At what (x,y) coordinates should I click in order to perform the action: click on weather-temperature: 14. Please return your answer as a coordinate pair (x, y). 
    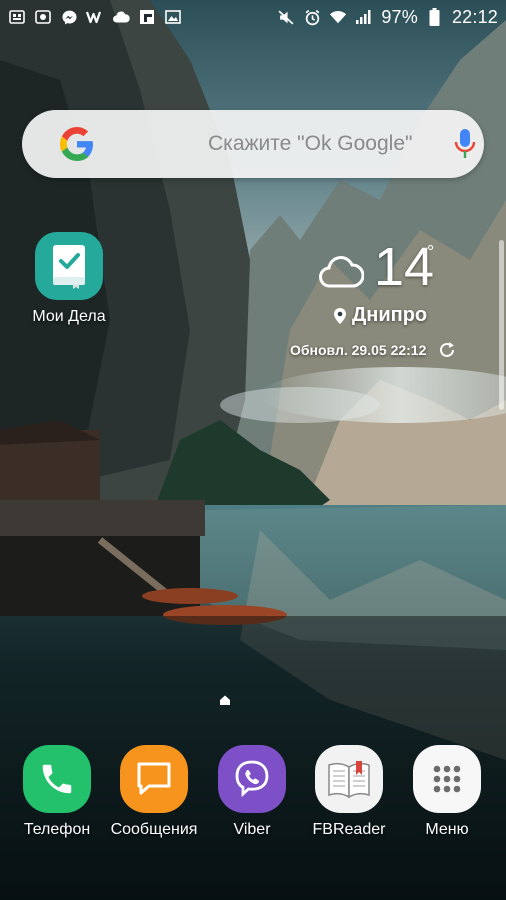
    Looking at the image, I should click on (404, 267).